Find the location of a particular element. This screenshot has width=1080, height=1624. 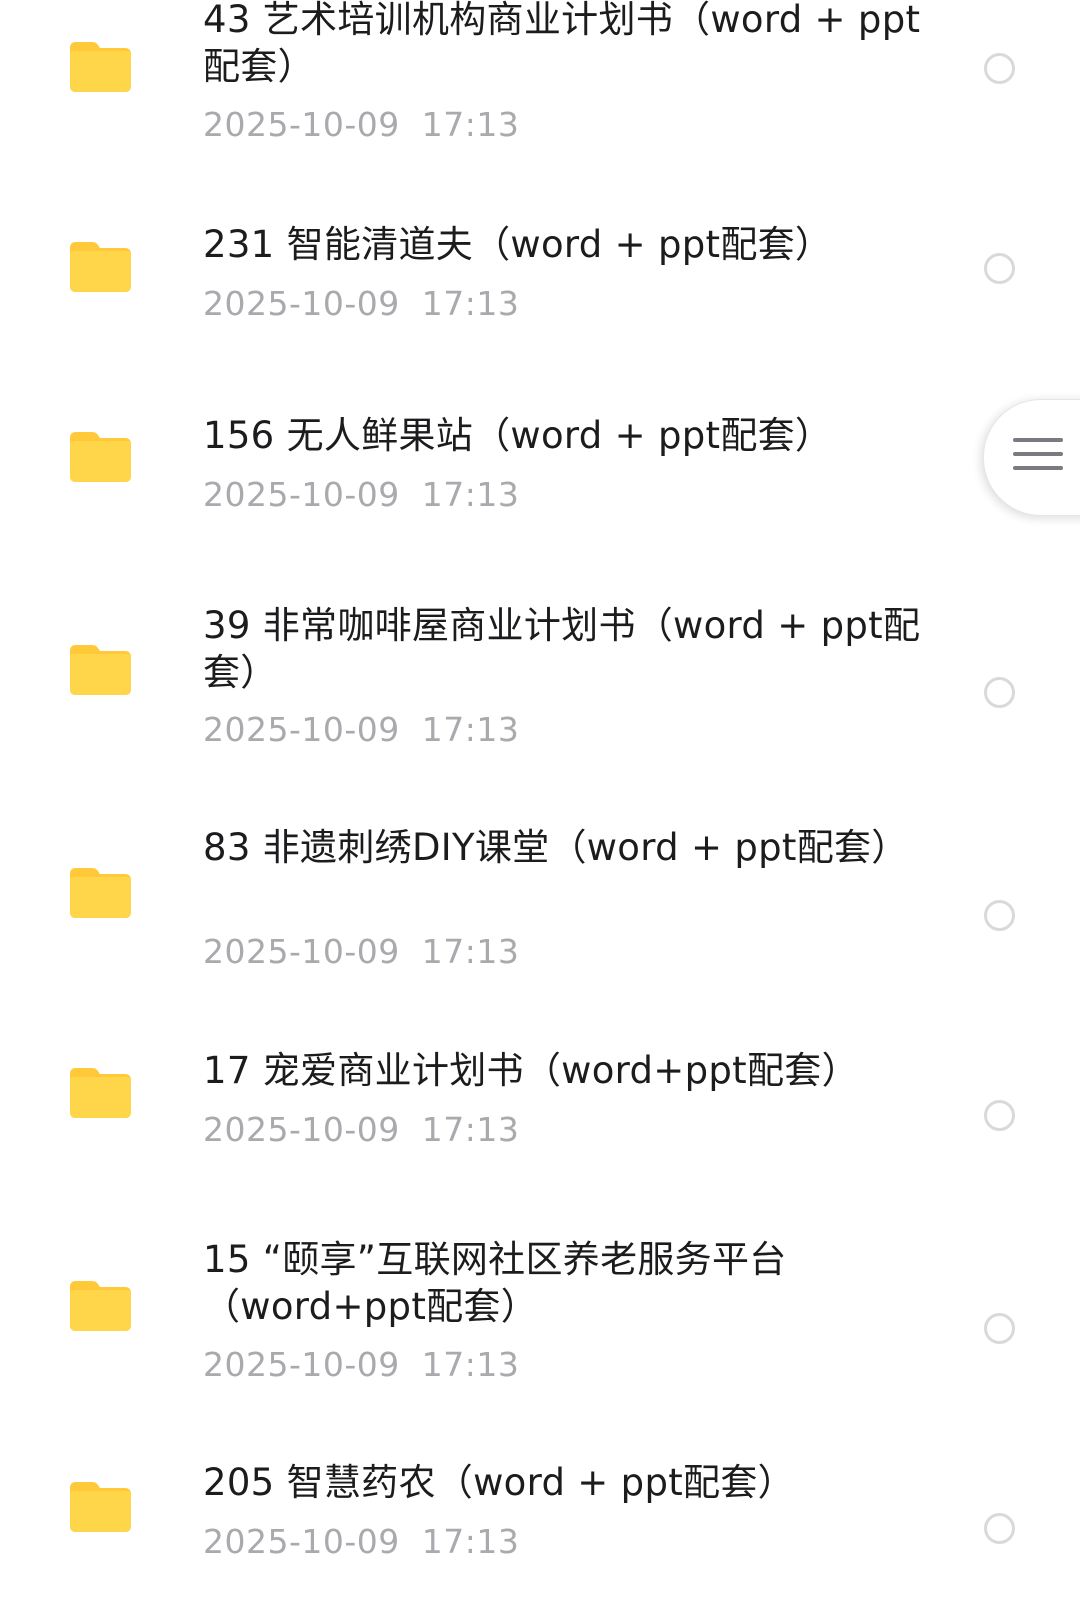

file-title: 39 非常咖啡屋商业计划书（word + ppt配套） is located at coordinates (562, 649).